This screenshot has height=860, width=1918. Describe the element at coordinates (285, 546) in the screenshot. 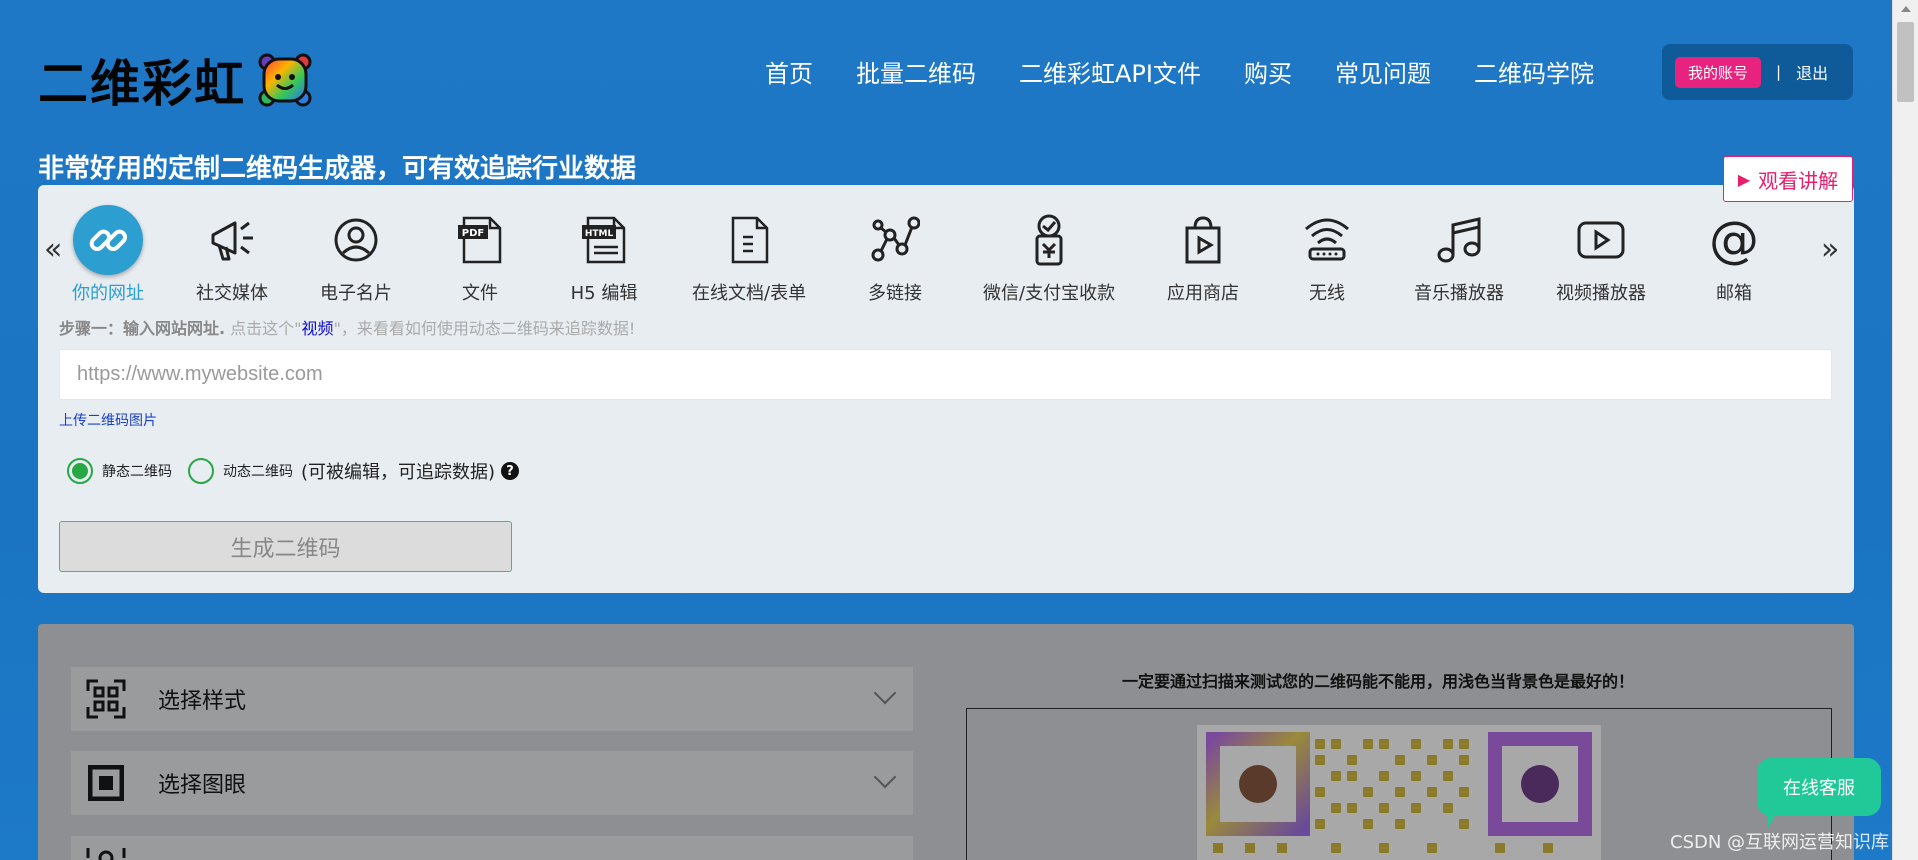

I see `generate-qr-button: 生成二维码` at that location.